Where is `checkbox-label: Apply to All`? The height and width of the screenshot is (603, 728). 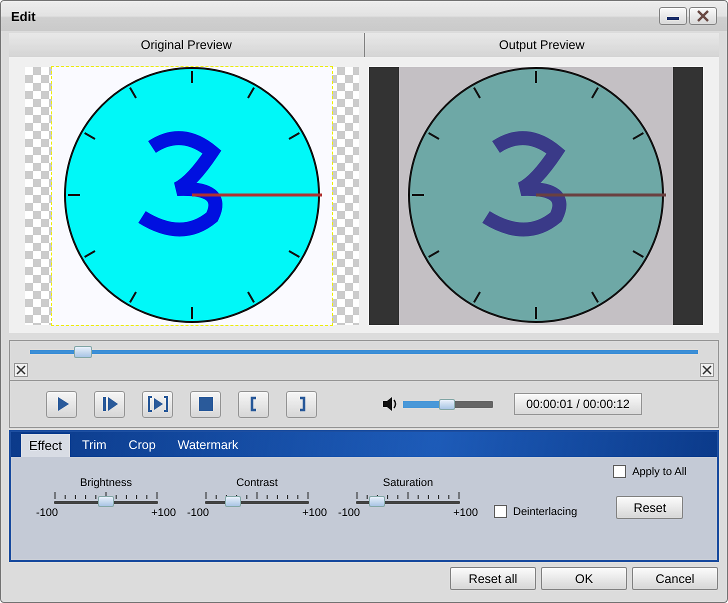
checkbox-label: Apply to All is located at coordinates (659, 472).